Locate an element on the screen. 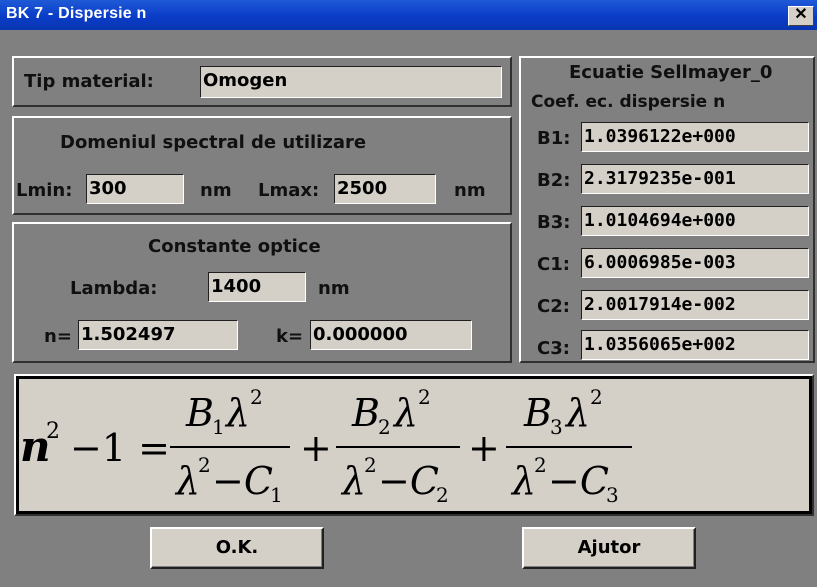  coef-field-c1: 6.0006985e-003 is located at coordinates (695, 263).